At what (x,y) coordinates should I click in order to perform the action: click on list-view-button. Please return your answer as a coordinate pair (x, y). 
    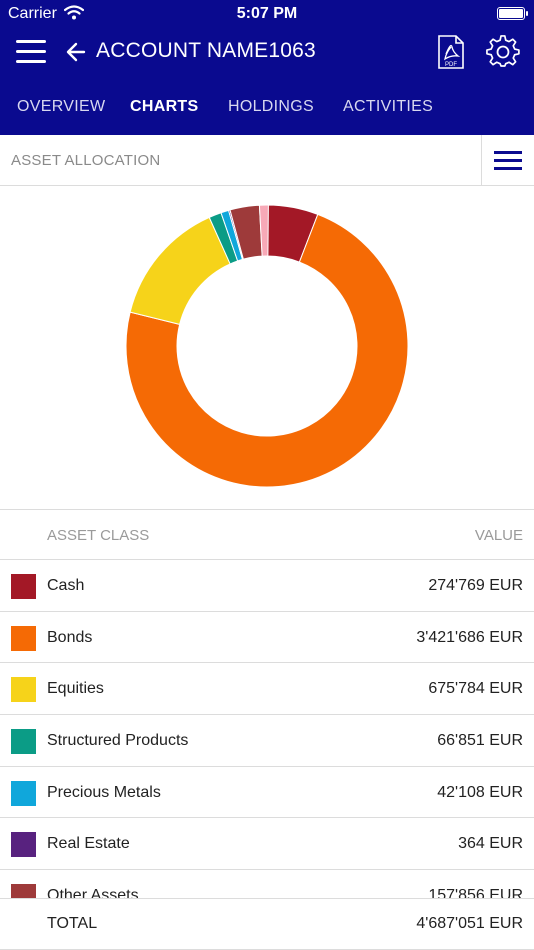
    Looking at the image, I should click on (507, 160).